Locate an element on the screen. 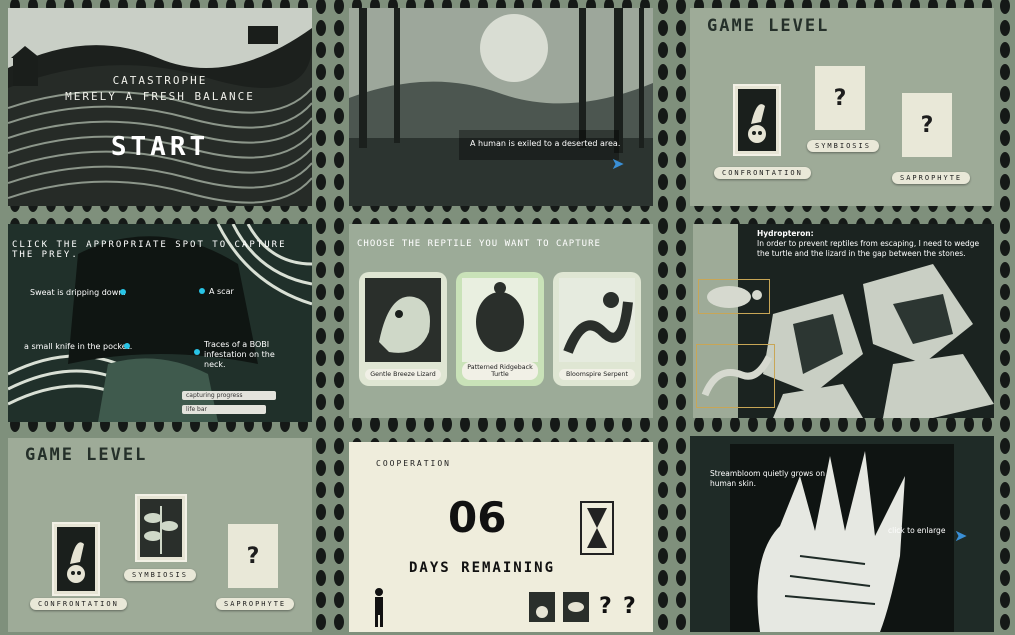 This screenshot has height=635, width=1015. reptile-label: Gentle Breeze Lizard is located at coordinates (403, 374).